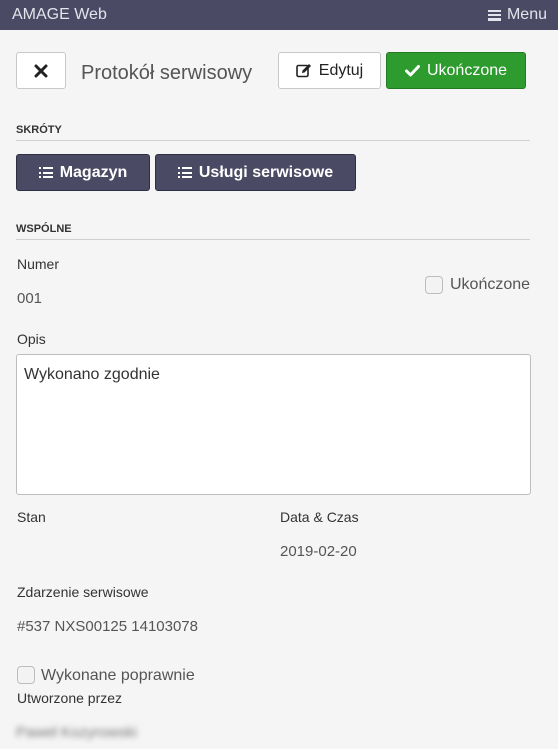 Image resolution: width=558 pixels, height=749 pixels. I want to click on datetime-label: Data & Czas, so click(319, 517).